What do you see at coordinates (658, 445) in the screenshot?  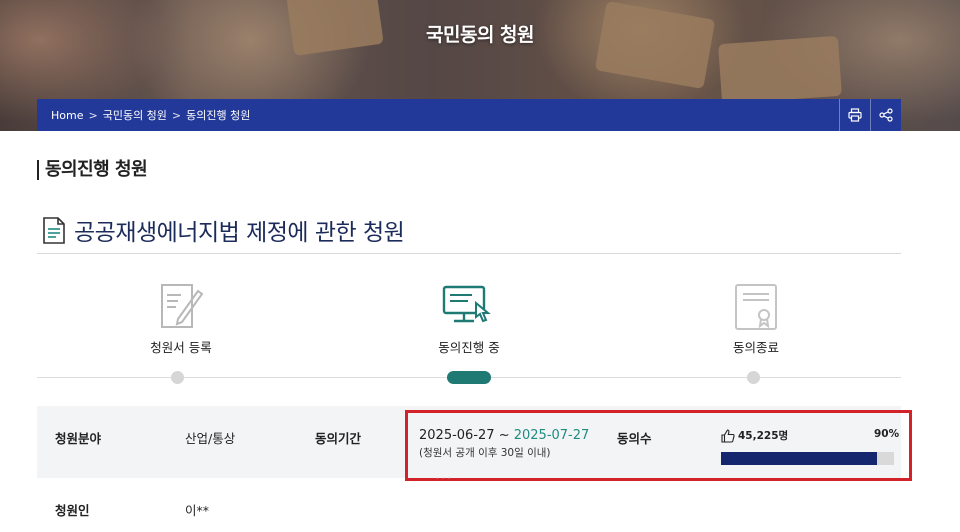 I see `highlight-box` at bounding box center [658, 445].